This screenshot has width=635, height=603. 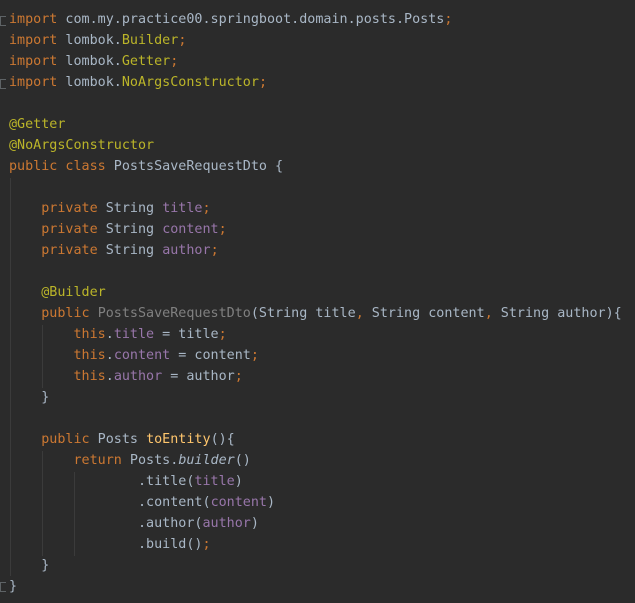 I want to click on code-token: PostsSaveRequestDto, so click(x=174, y=313).